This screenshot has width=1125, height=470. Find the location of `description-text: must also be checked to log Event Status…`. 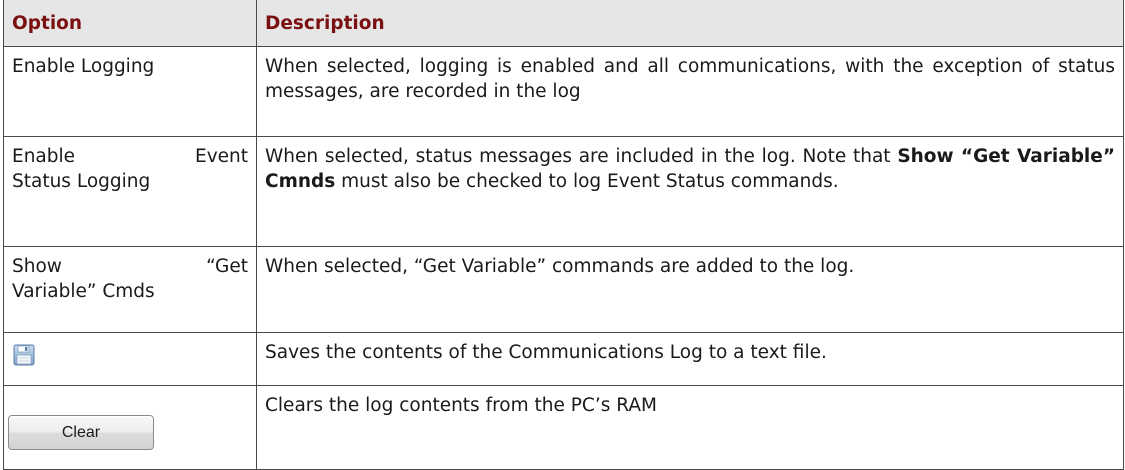

description-text: must also be checked to log Event Status… is located at coordinates (587, 181).